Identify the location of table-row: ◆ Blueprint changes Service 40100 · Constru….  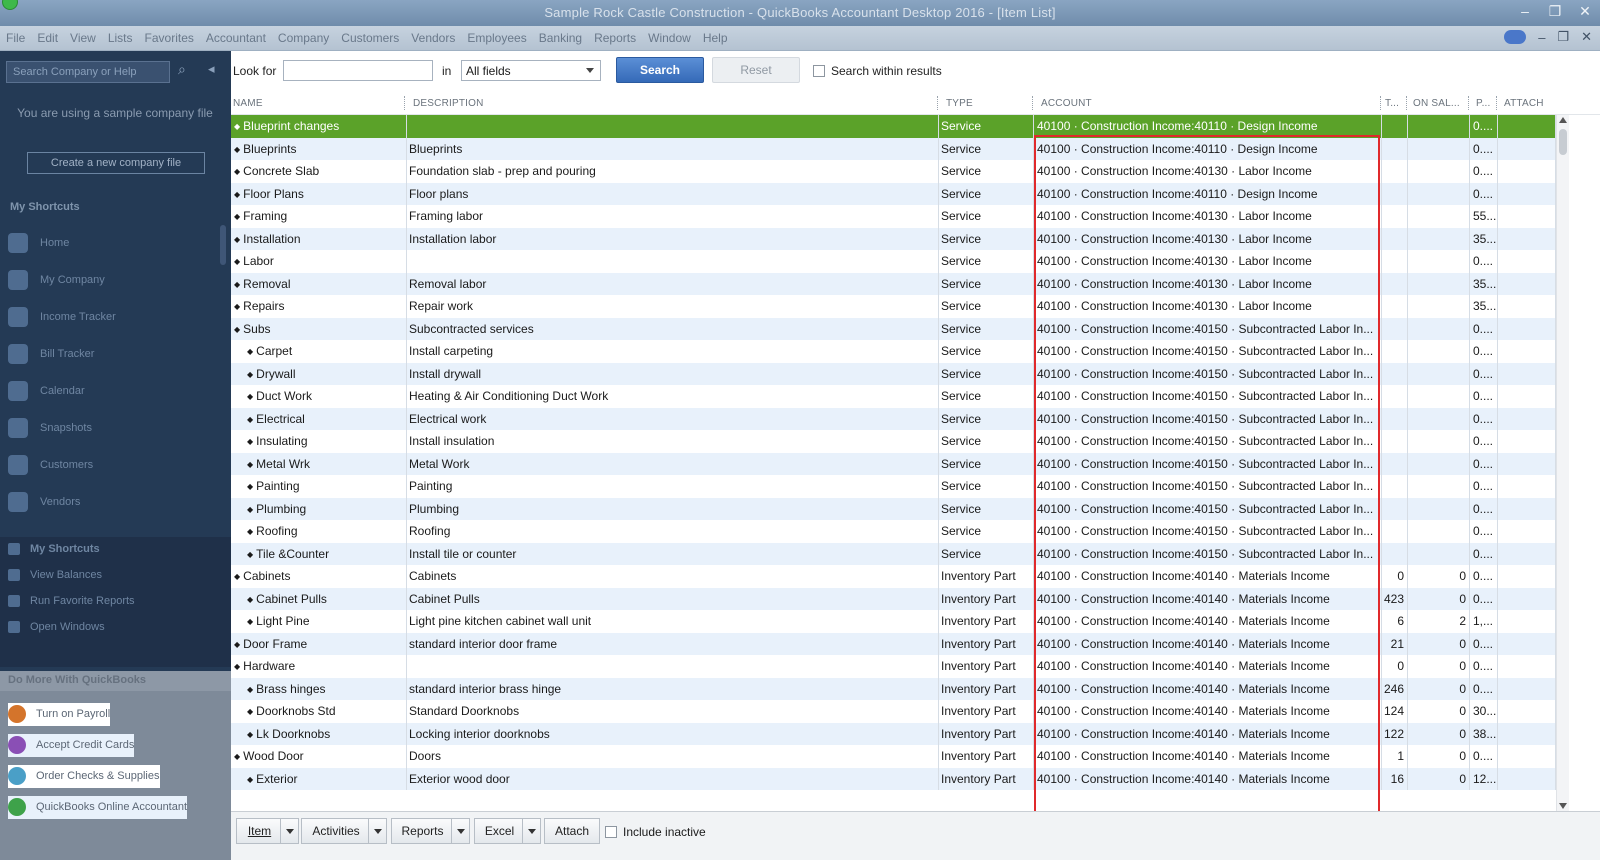
(893, 126).